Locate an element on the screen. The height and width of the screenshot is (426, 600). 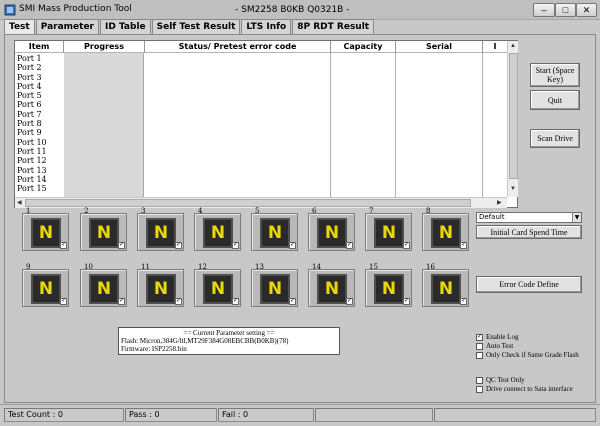
list-item: Port 2 is located at coordinates (32, 67).